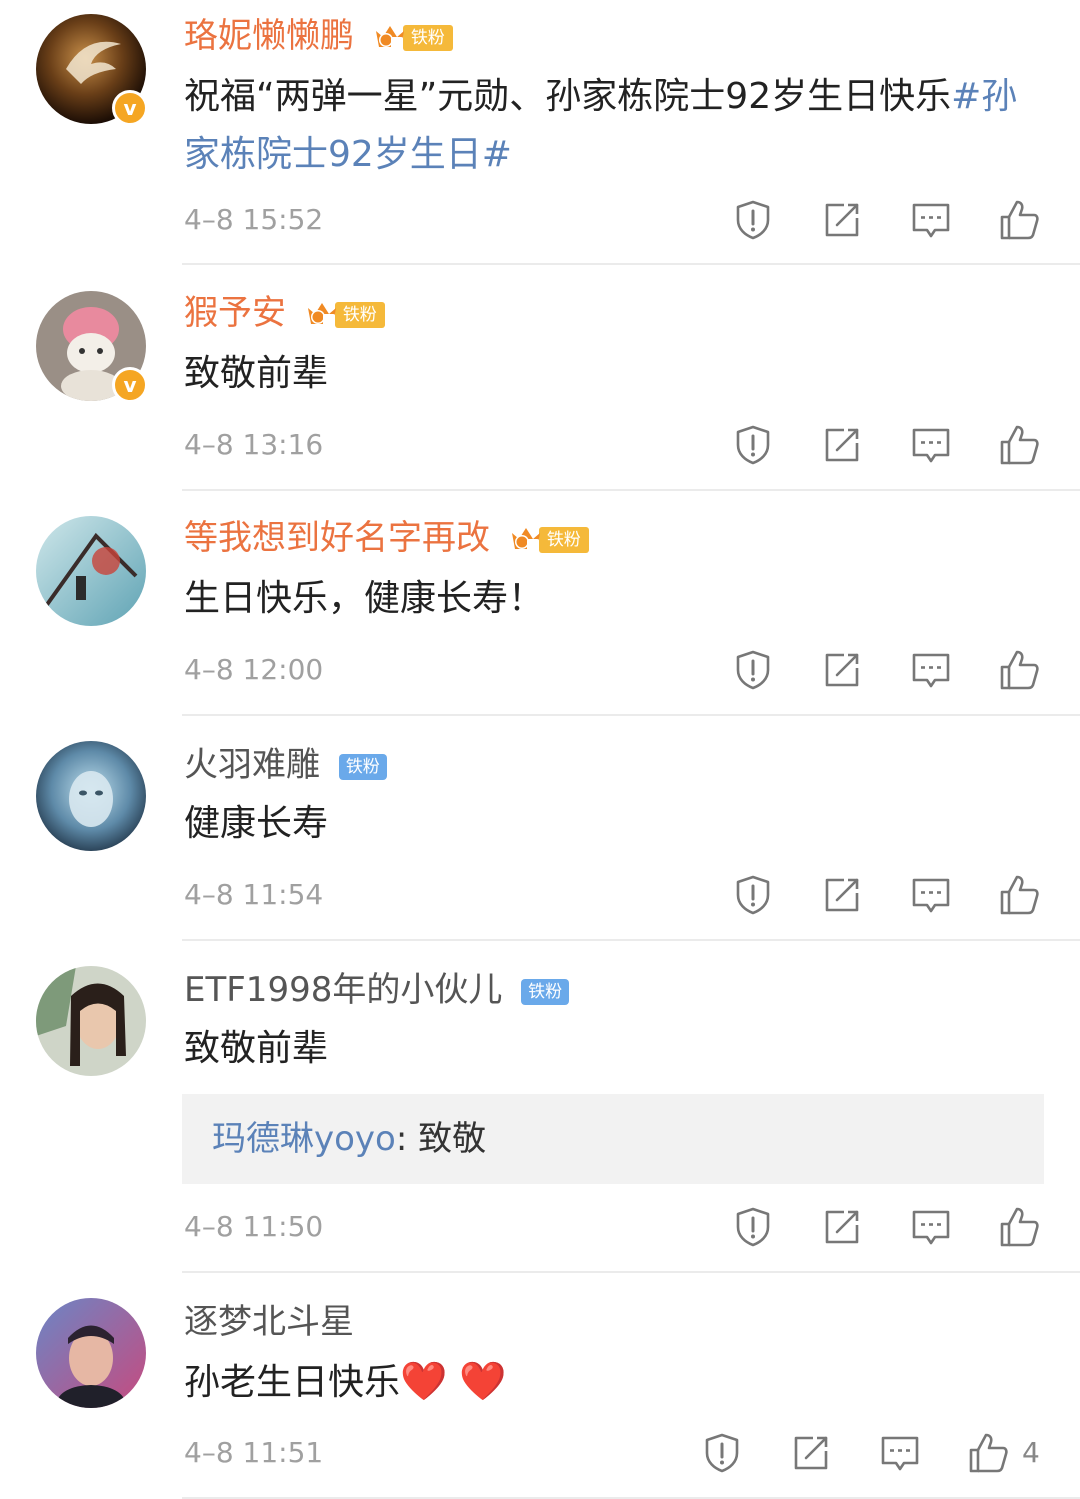  What do you see at coordinates (292, 1382) in the screenshot?
I see `comment-body: 孙老生日快乐` at bounding box center [292, 1382].